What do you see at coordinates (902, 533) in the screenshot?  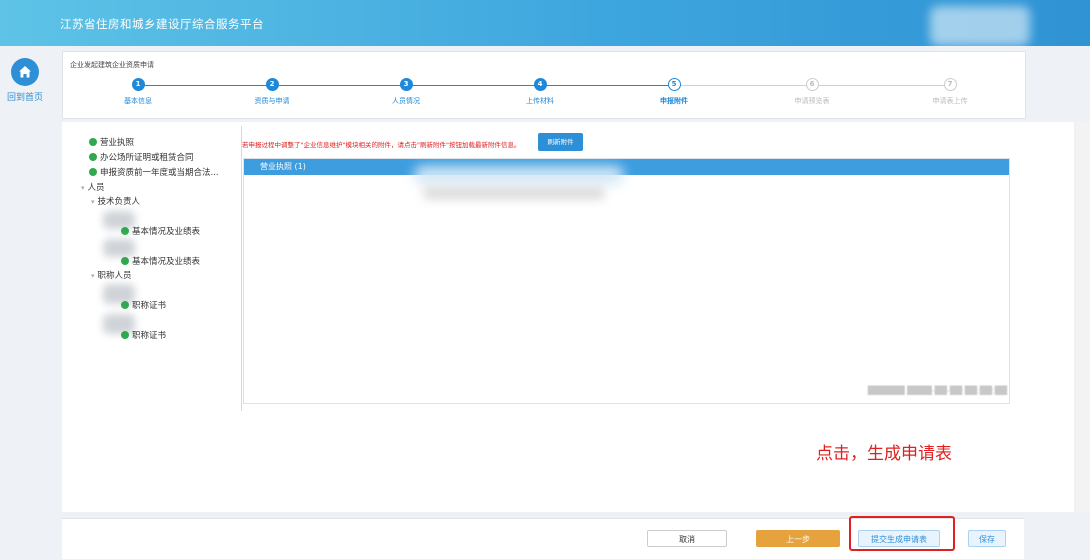 I see `annotation-highlight-box` at bounding box center [902, 533].